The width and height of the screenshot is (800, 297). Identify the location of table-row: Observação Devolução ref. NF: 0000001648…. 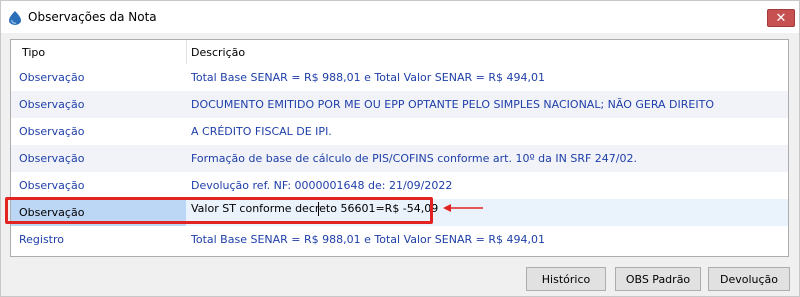
(399, 185).